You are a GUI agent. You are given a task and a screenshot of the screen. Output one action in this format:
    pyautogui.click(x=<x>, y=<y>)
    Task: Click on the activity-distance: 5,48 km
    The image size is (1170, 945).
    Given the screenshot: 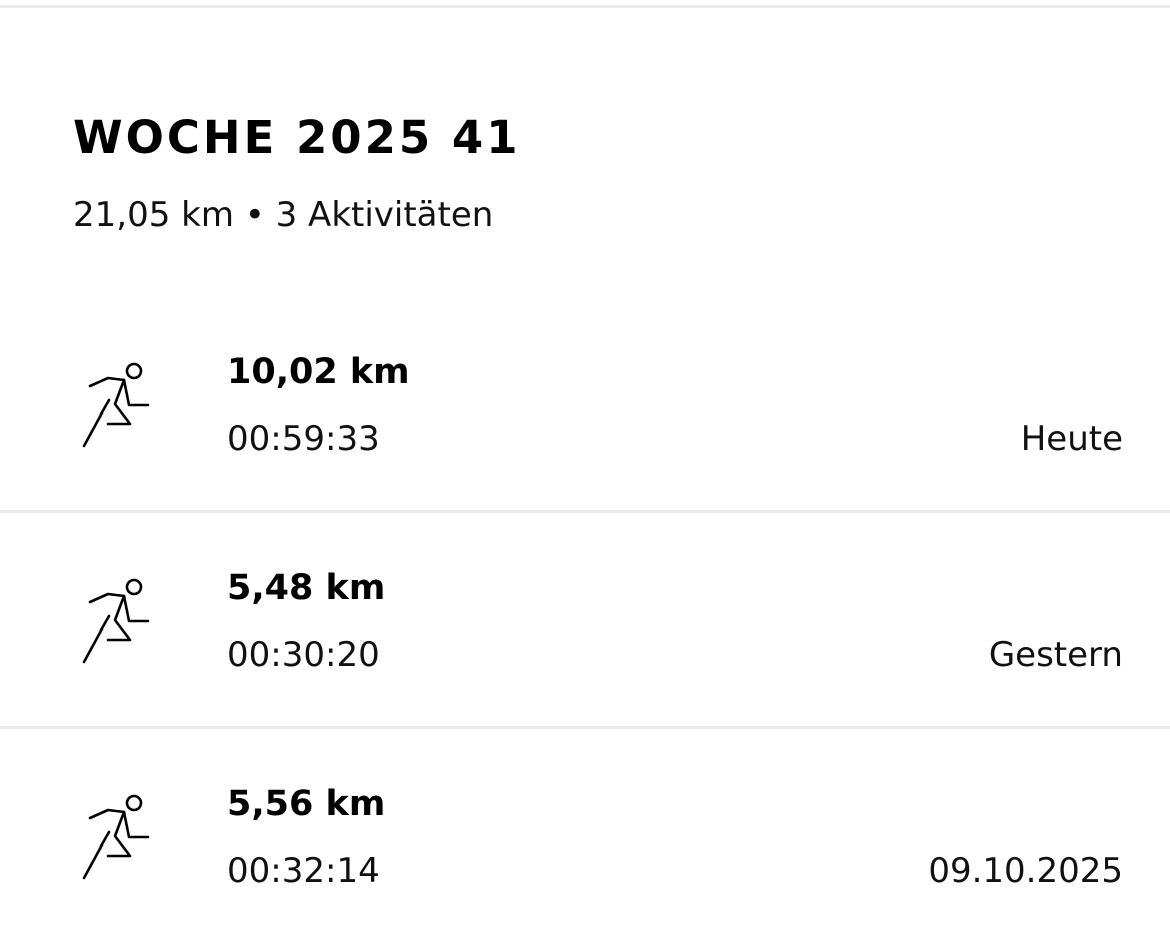 What is the action you would take?
    pyautogui.click(x=306, y=588)
    